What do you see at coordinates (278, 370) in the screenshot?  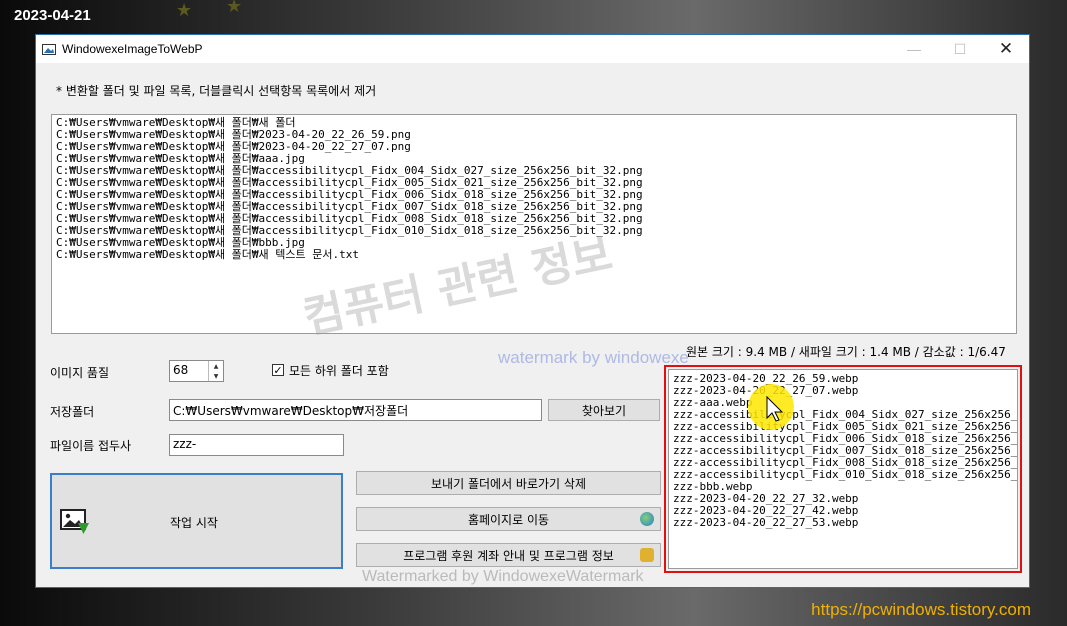 I see `include-subfolders-checkbox: ✓` at bounding box center [278, 370].